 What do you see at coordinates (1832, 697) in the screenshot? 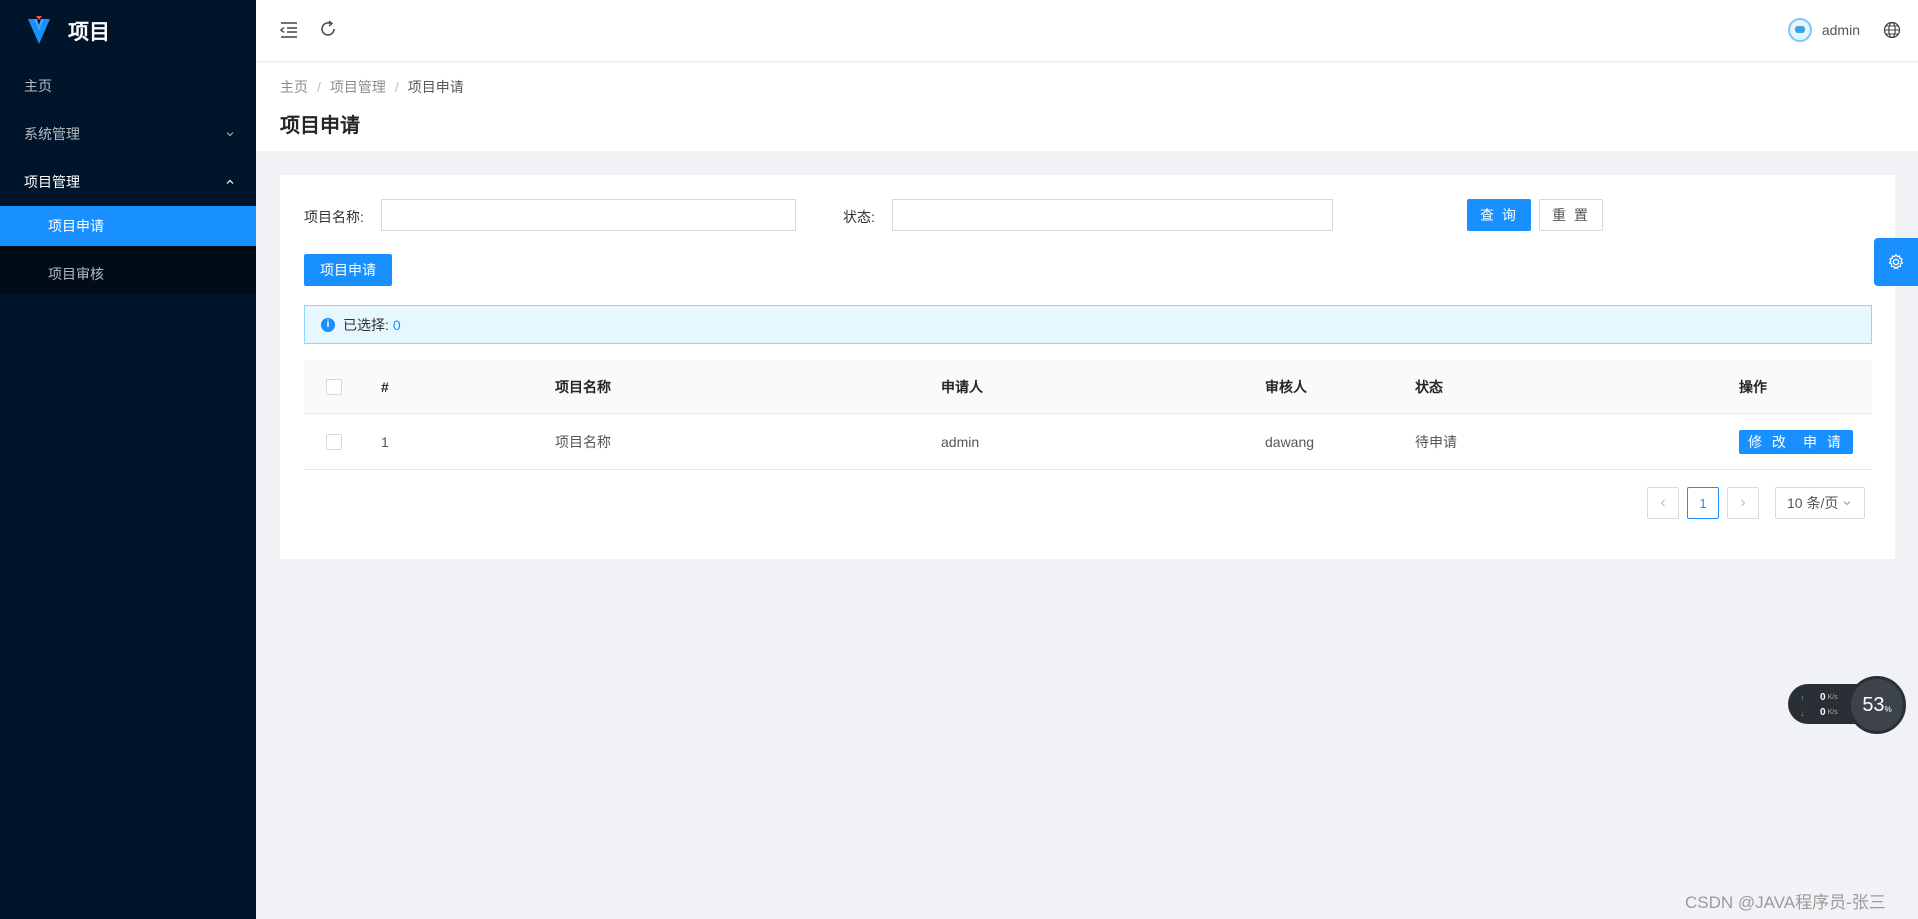
I see `upload-unit: K/s` at bounding box center [1832, 697].